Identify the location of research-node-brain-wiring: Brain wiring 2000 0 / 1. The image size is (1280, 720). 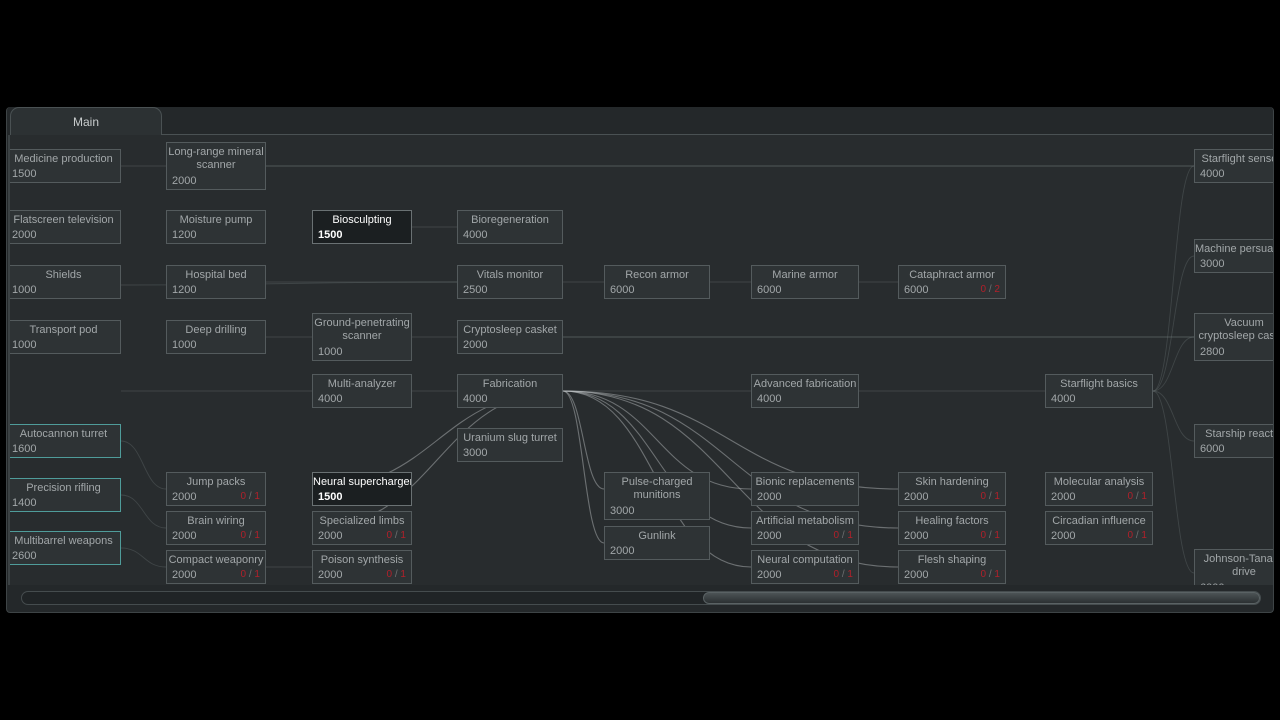
(216, 528).